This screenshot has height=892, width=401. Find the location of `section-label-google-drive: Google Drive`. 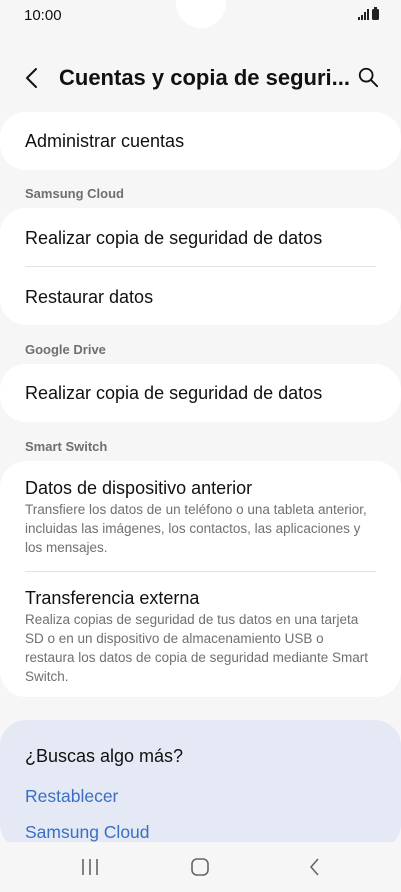

section-label-google-drive: Google Drive is located at coordinates (65, 349).